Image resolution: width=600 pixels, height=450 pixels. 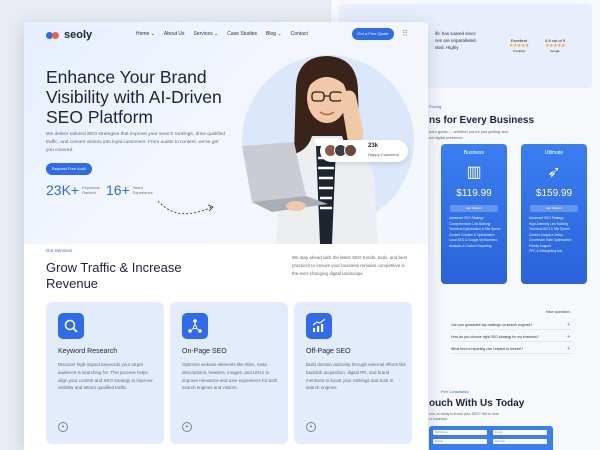 What do you see at coordinates (73, 190) in the screenshot?
I see `stat-keywords: 23K+ Keywords Ranked` at bounding box center [73, 190].